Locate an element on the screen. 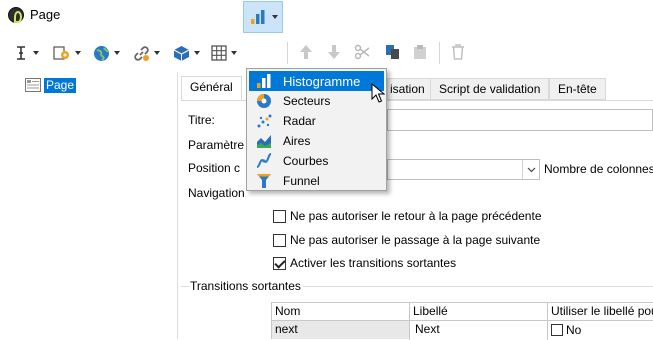 The width and height of the screenshot is (653, 340). title-bar: Page is located at coordinates (326, 15).